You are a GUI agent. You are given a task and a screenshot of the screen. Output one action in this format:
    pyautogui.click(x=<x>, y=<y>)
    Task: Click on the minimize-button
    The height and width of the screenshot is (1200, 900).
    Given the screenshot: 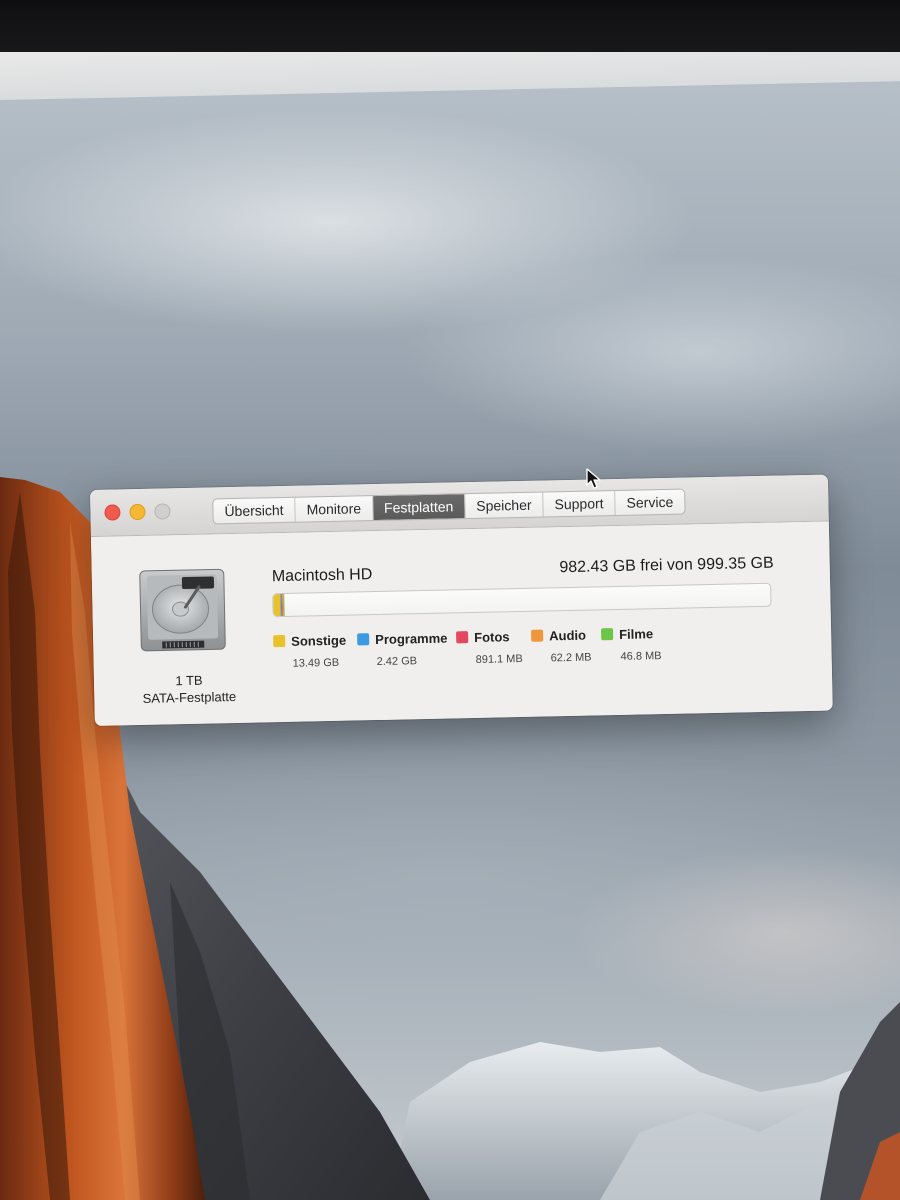 What is the action you would take?
    pyautogui.click(x=137, y=512)
    